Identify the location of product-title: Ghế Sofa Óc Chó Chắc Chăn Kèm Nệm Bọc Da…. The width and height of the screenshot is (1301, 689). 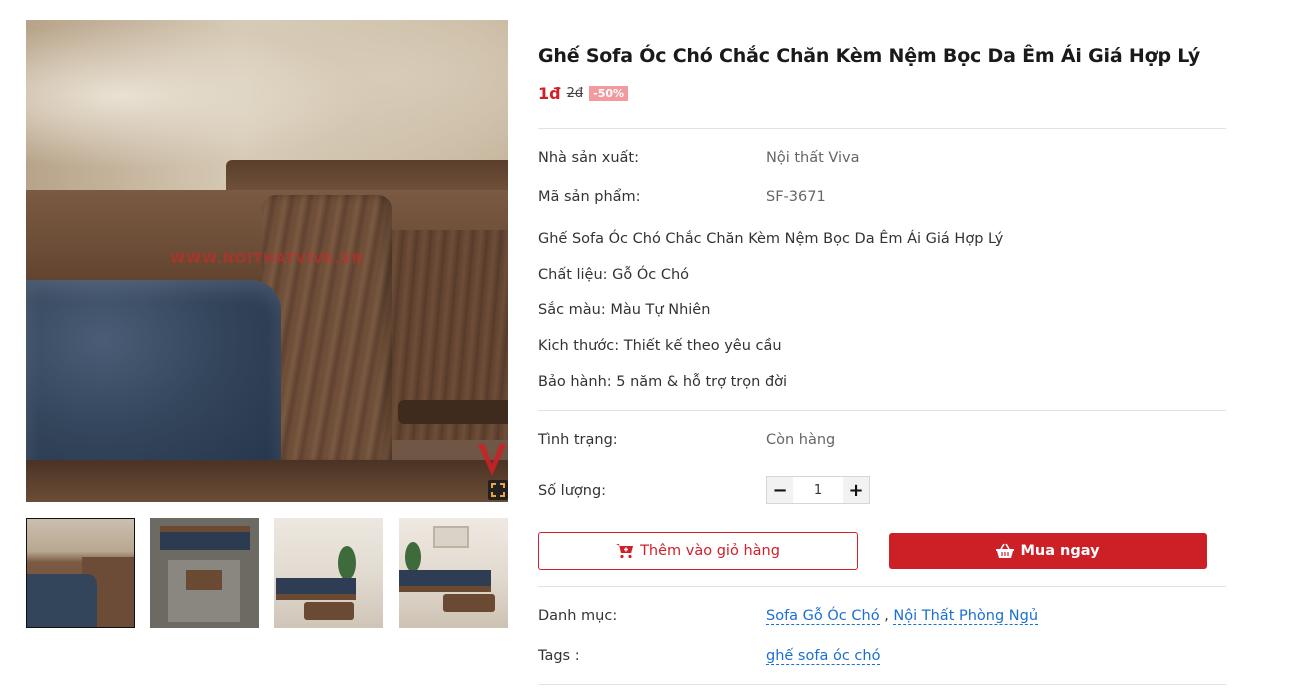
(869, 56).